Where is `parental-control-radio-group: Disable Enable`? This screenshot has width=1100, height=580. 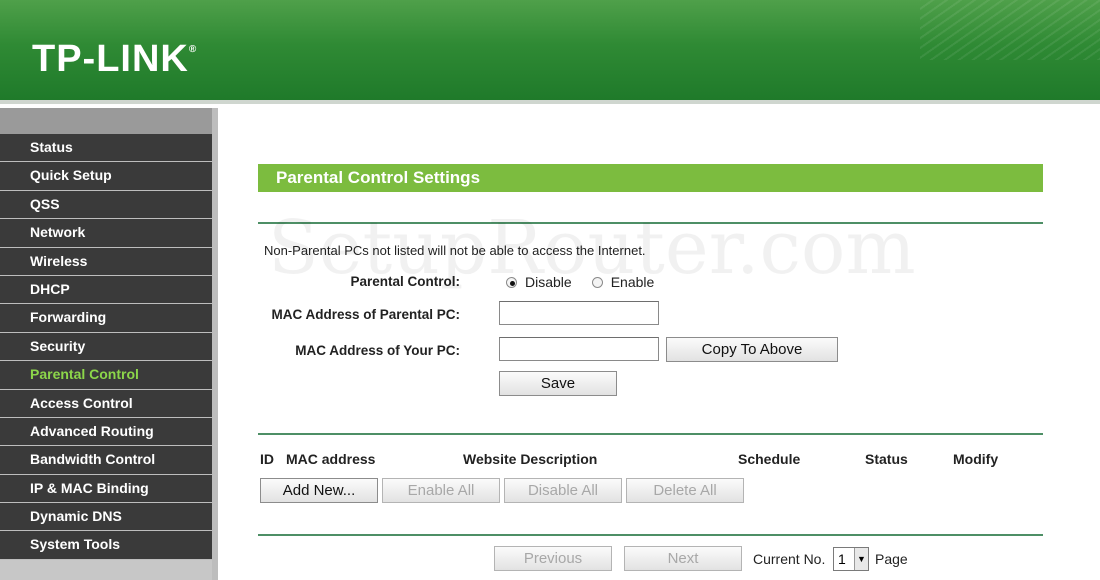 parental-control-radio-group: Disable Enable is located at coordinates (590, 282).